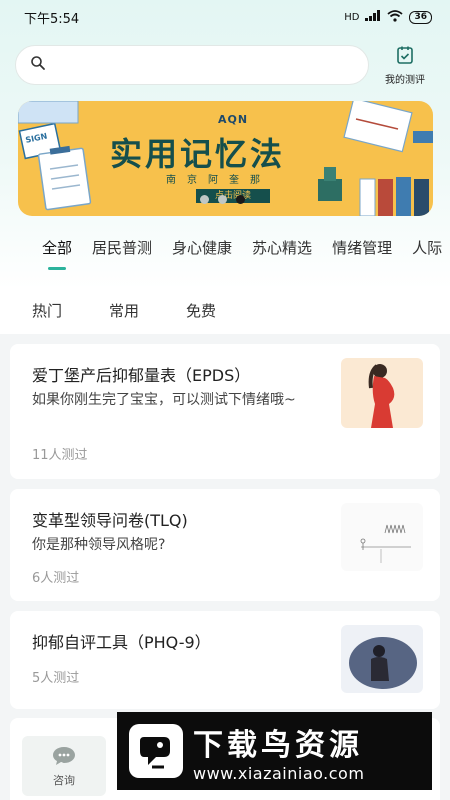  I want to click on status-time: 下午5:54, so click(52, 19).